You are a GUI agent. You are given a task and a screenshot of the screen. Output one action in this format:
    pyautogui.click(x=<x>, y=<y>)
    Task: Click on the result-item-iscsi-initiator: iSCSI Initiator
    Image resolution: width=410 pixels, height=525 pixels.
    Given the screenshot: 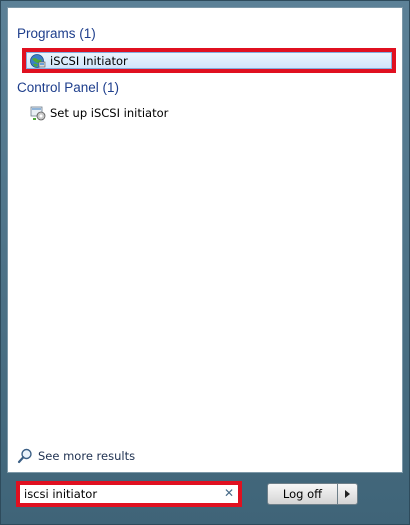 What is the action you would take?
    pyautogui.click(x=209, y=60)
    